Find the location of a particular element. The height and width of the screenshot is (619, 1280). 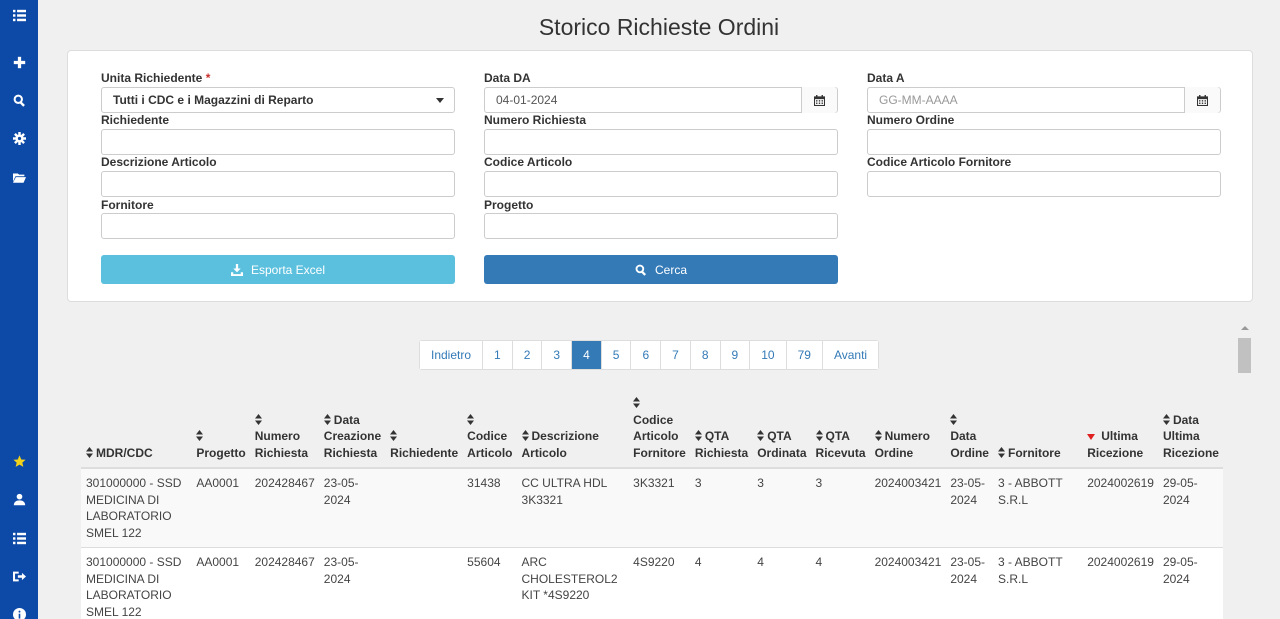

sign-out-icon is located at coordinates (19, 576).